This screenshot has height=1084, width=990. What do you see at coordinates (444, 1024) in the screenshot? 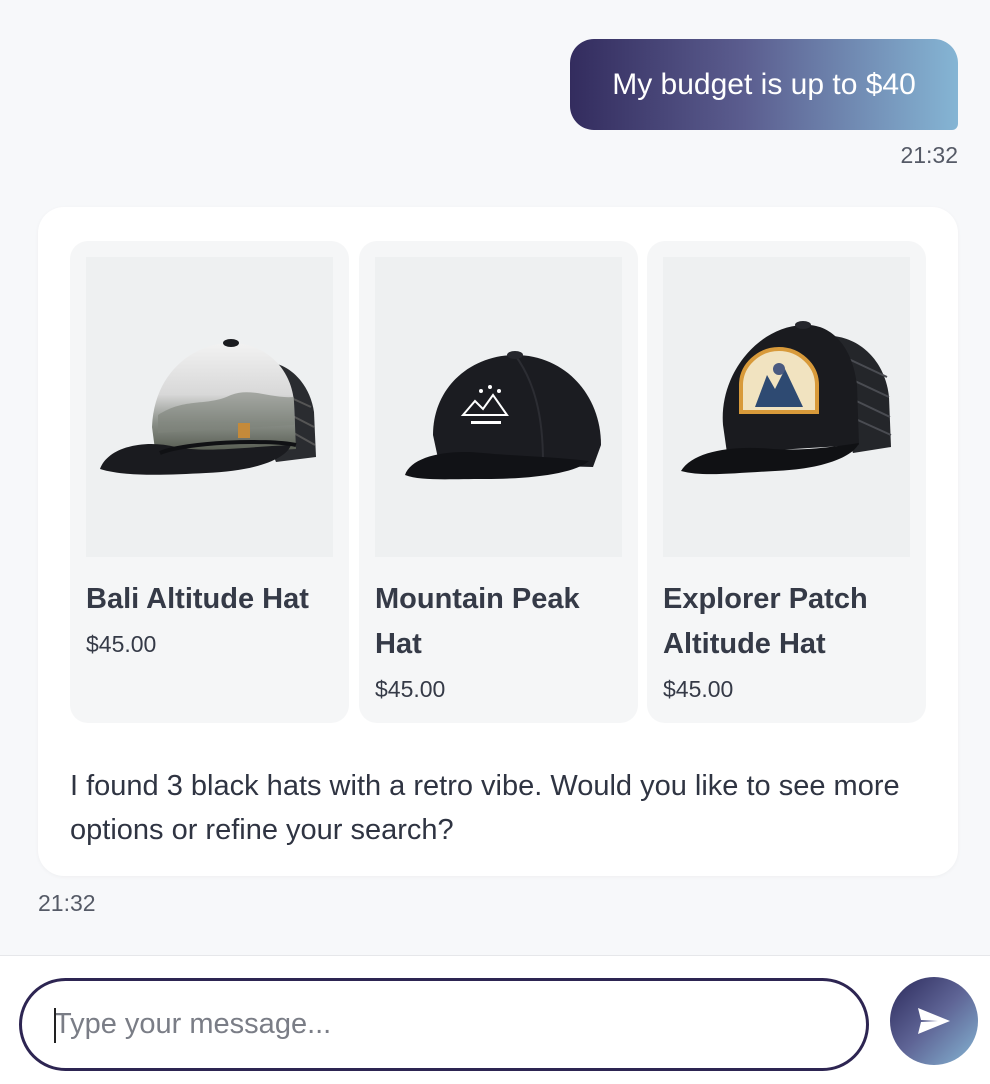
I see `message-input` at bounding box center [444, 1024].